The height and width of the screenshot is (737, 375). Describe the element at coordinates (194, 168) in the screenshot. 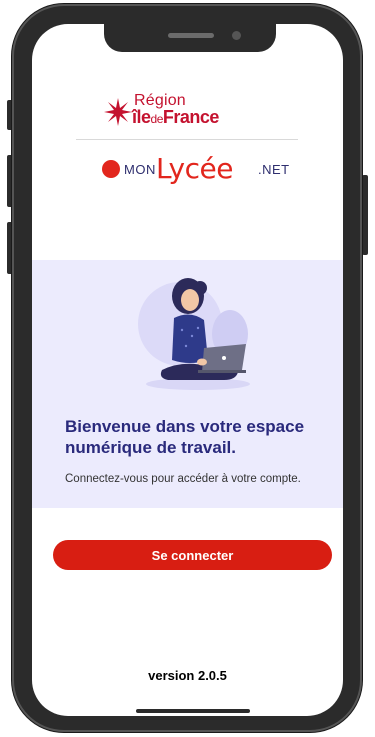

I see `logo-lycee-text: Lycée` at that location.